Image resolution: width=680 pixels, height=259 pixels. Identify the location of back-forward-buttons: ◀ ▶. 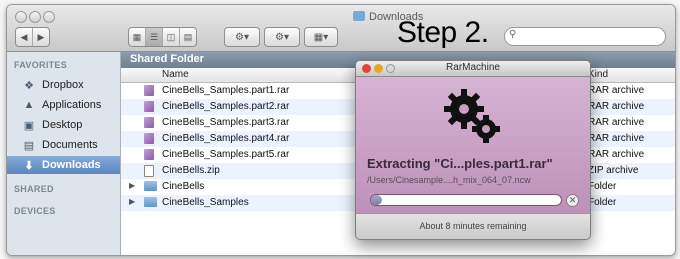
(32, 37).